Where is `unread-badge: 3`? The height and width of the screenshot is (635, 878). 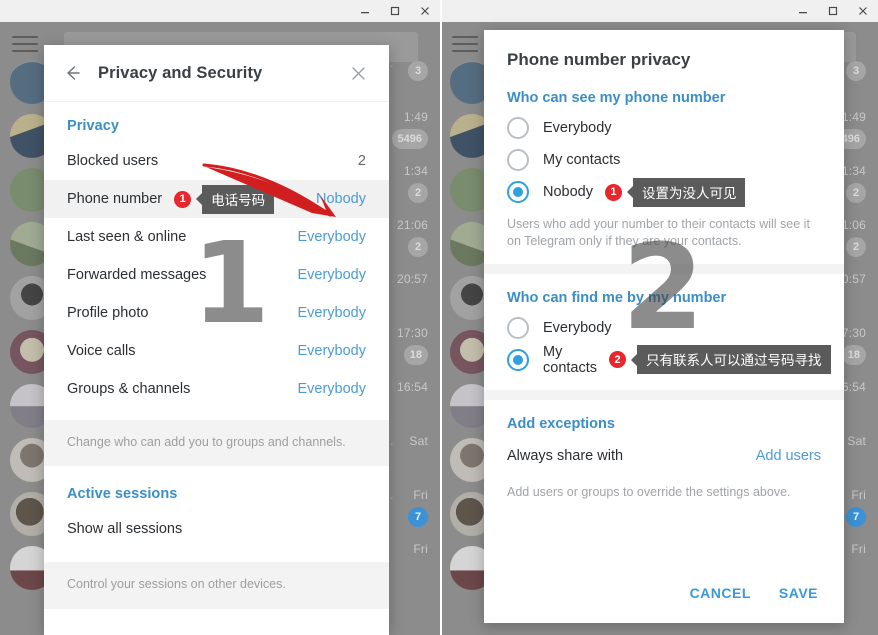 unread-badge: 3 is located at coordinates (856, 71).